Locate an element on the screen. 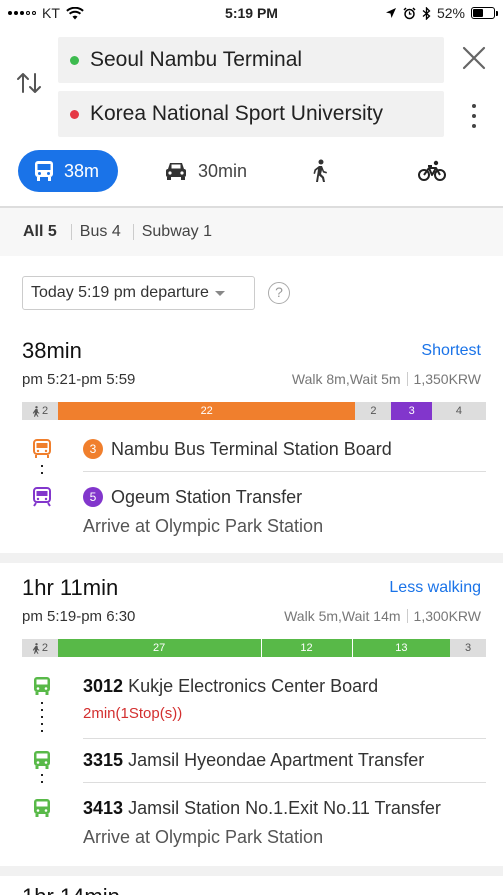  route-filter-bar: All 5 Bus 4 Subway 1 is located at coordinates (251, 232).